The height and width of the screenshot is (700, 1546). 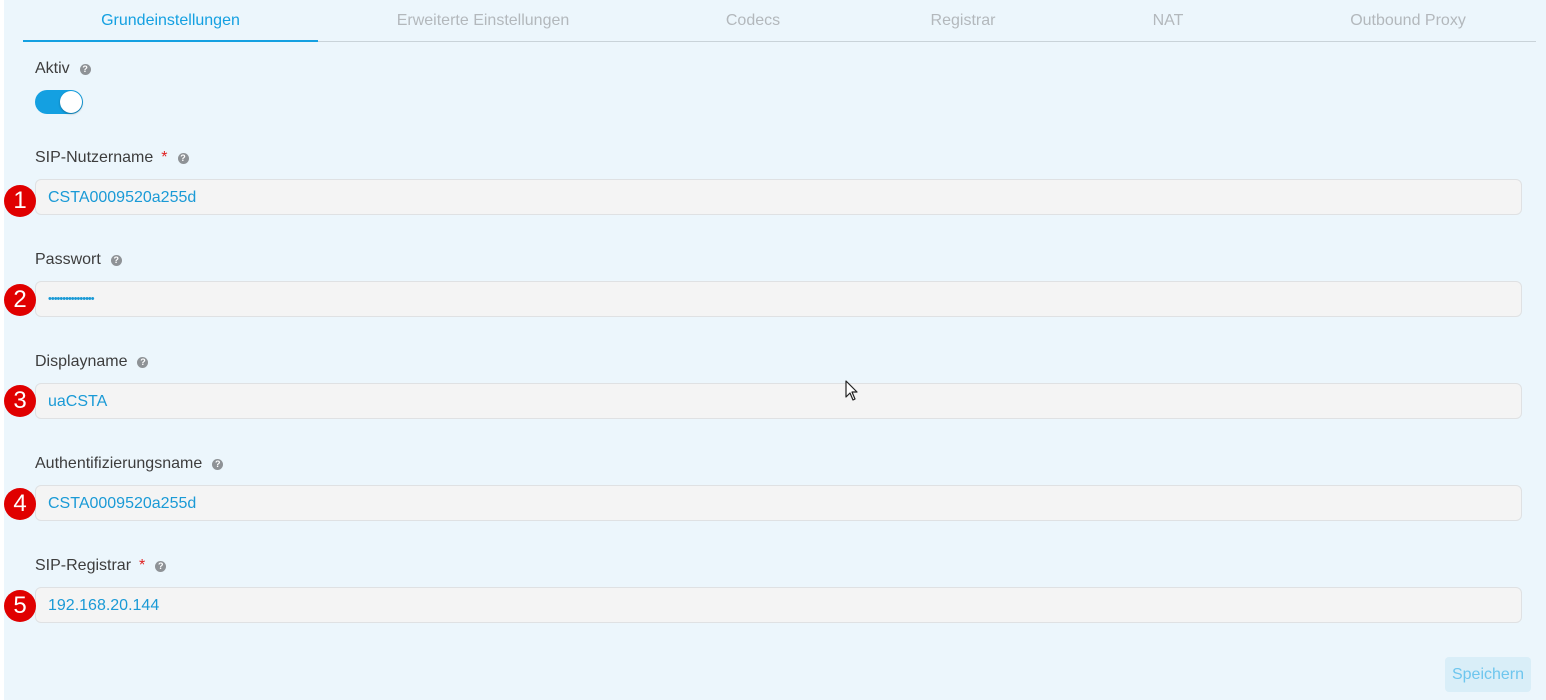 I want to click on password-input: ••••••••••••••••, so click(x=778, y=299).